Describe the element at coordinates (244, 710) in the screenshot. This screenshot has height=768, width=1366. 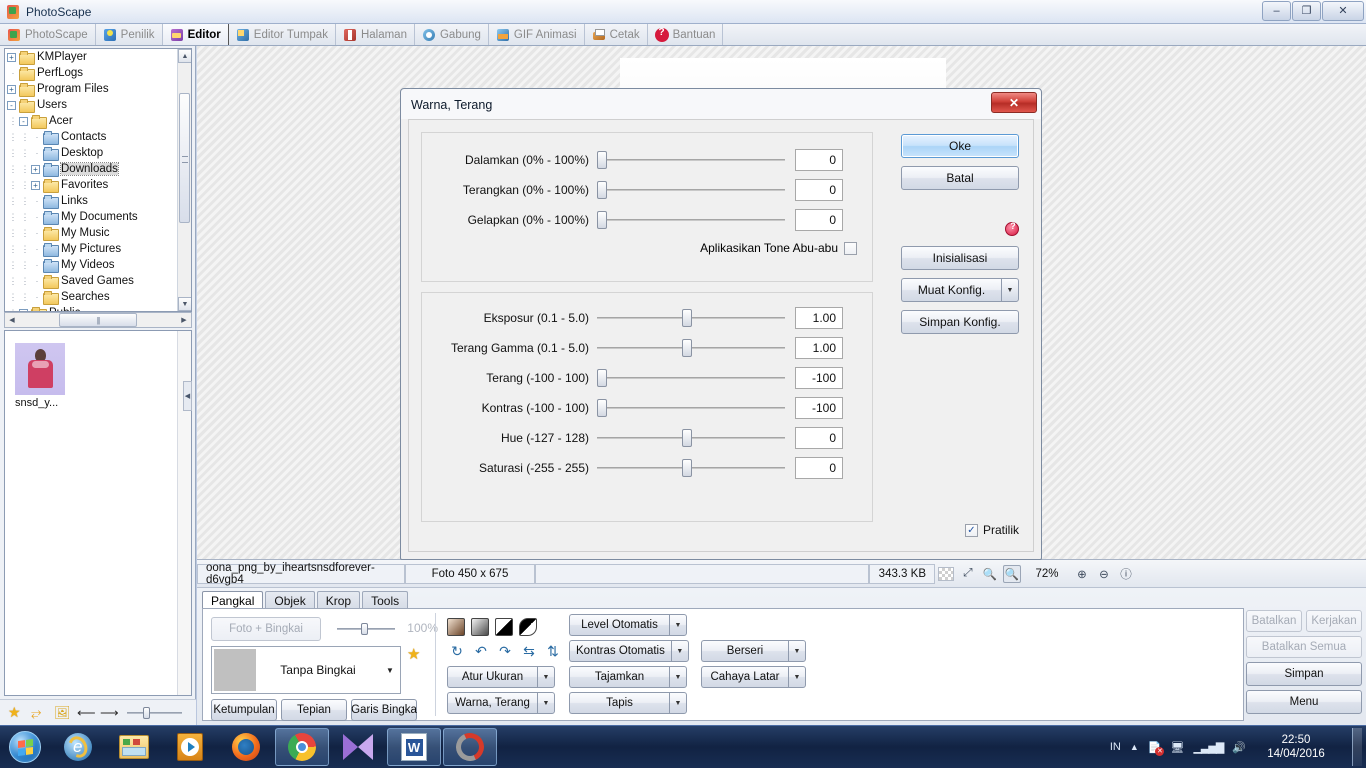
I see `ketumpulan-button: Ketumpulan` at that location.